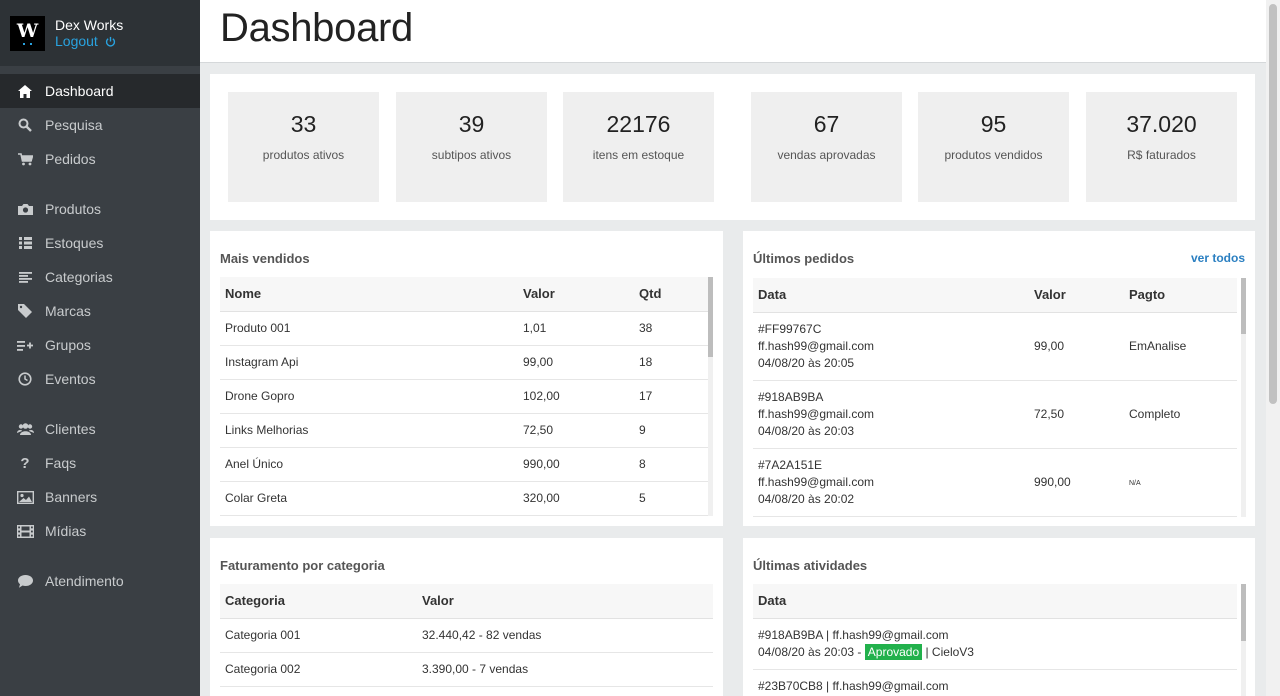 The image size is (1280, 696). I want to click on panel-title: Últimos pedidos, so click(804, 258).